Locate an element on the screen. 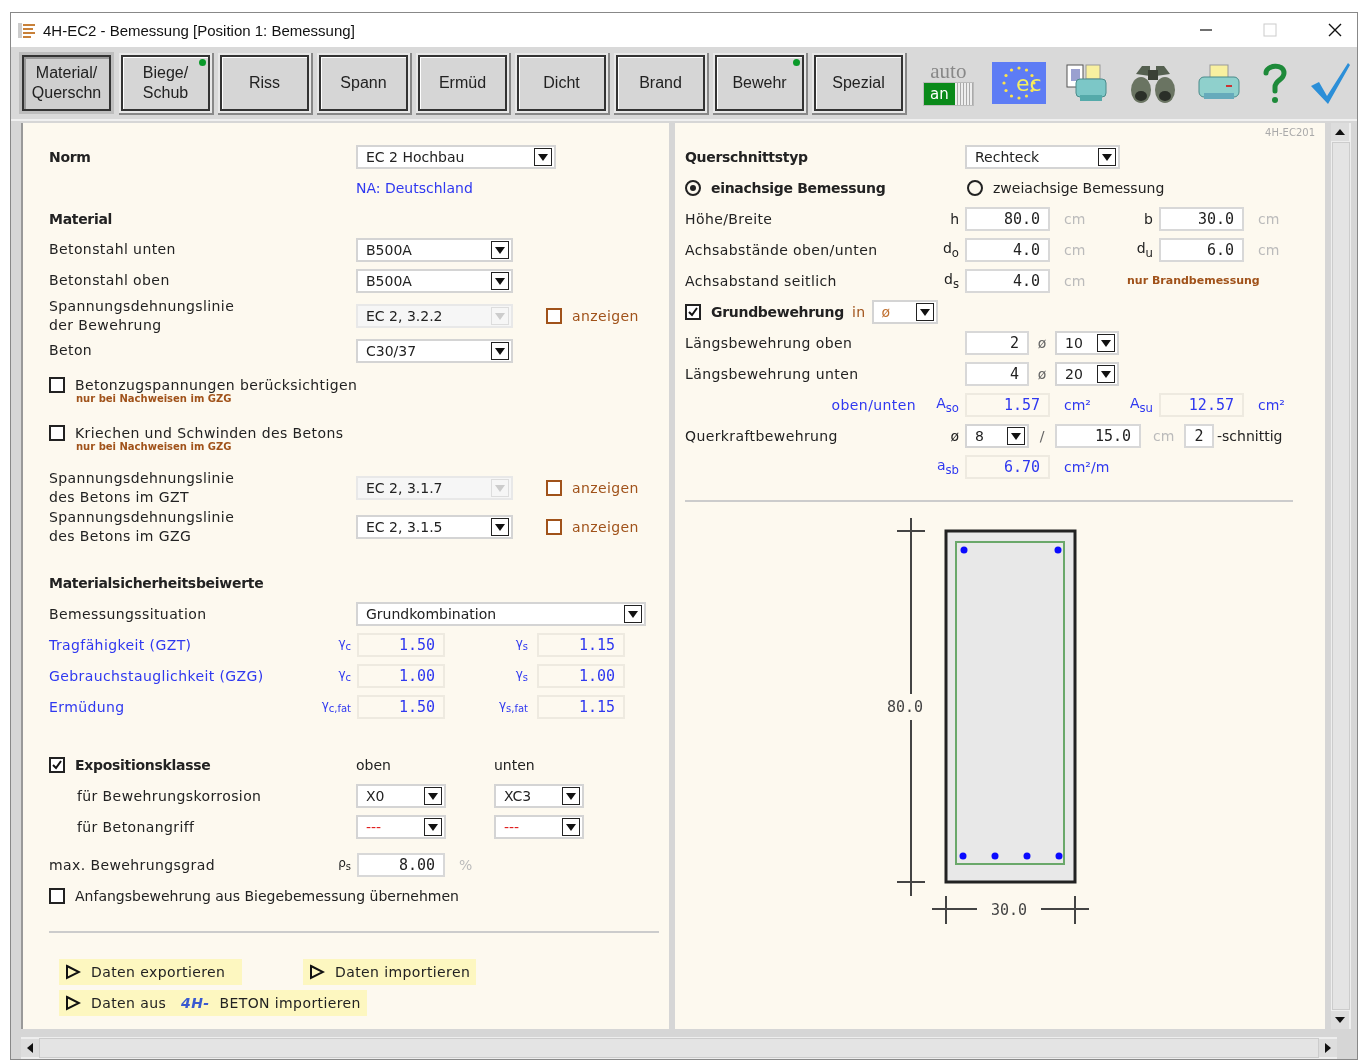 The image size is (1358, 1062). auto-label: auto is located at coordinates (948, 71).